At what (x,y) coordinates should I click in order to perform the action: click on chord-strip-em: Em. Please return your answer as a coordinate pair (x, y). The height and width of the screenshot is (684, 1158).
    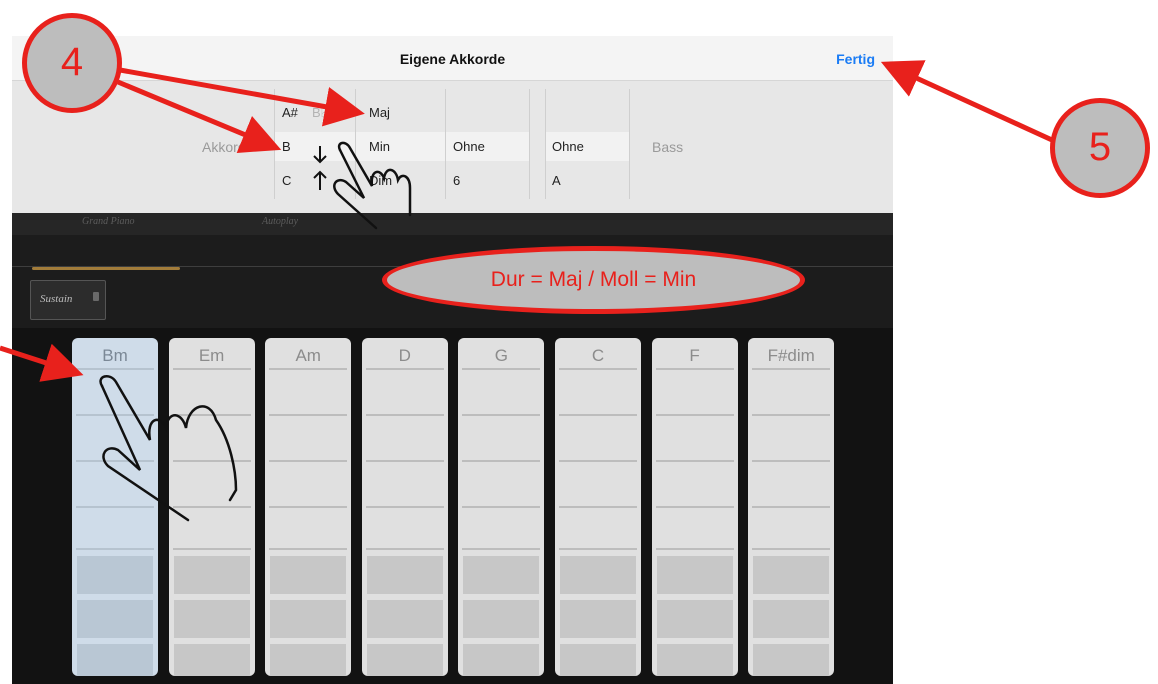
    Looking at the image, I should click on (211, 507).